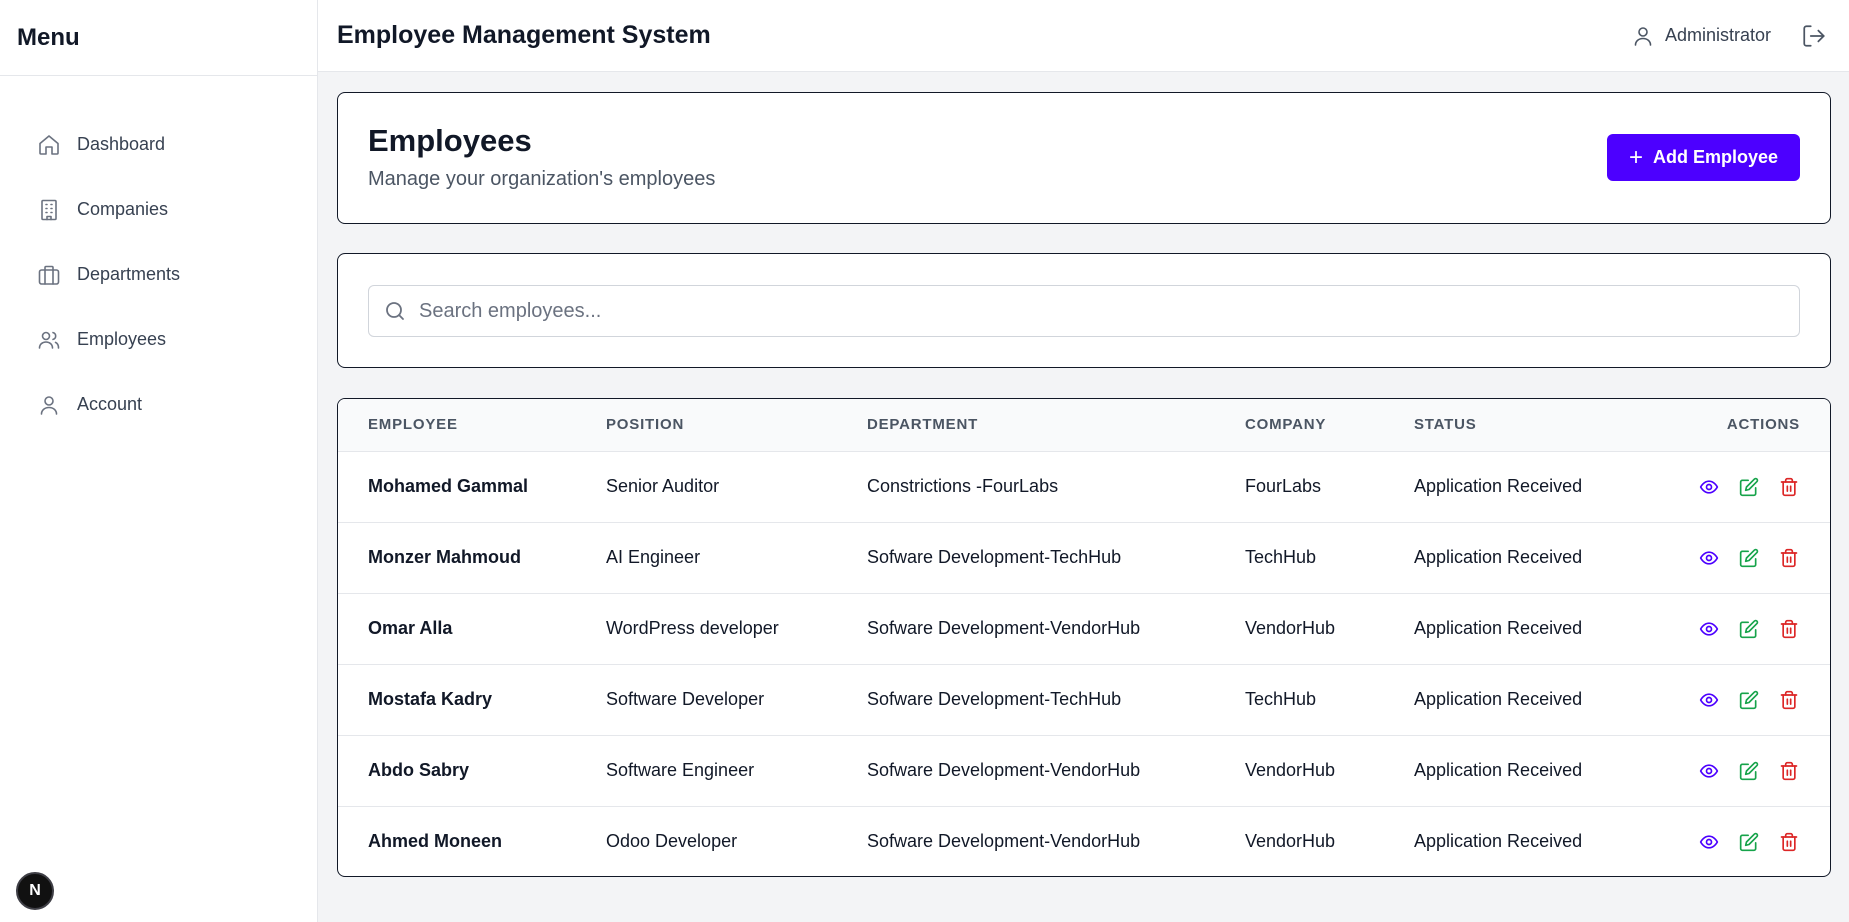 This screenshot has height=922, width=1849. Describe the element at coordinates (123, 209) in the screenshot. I see `sidebar-item-label: Companies` at that location.